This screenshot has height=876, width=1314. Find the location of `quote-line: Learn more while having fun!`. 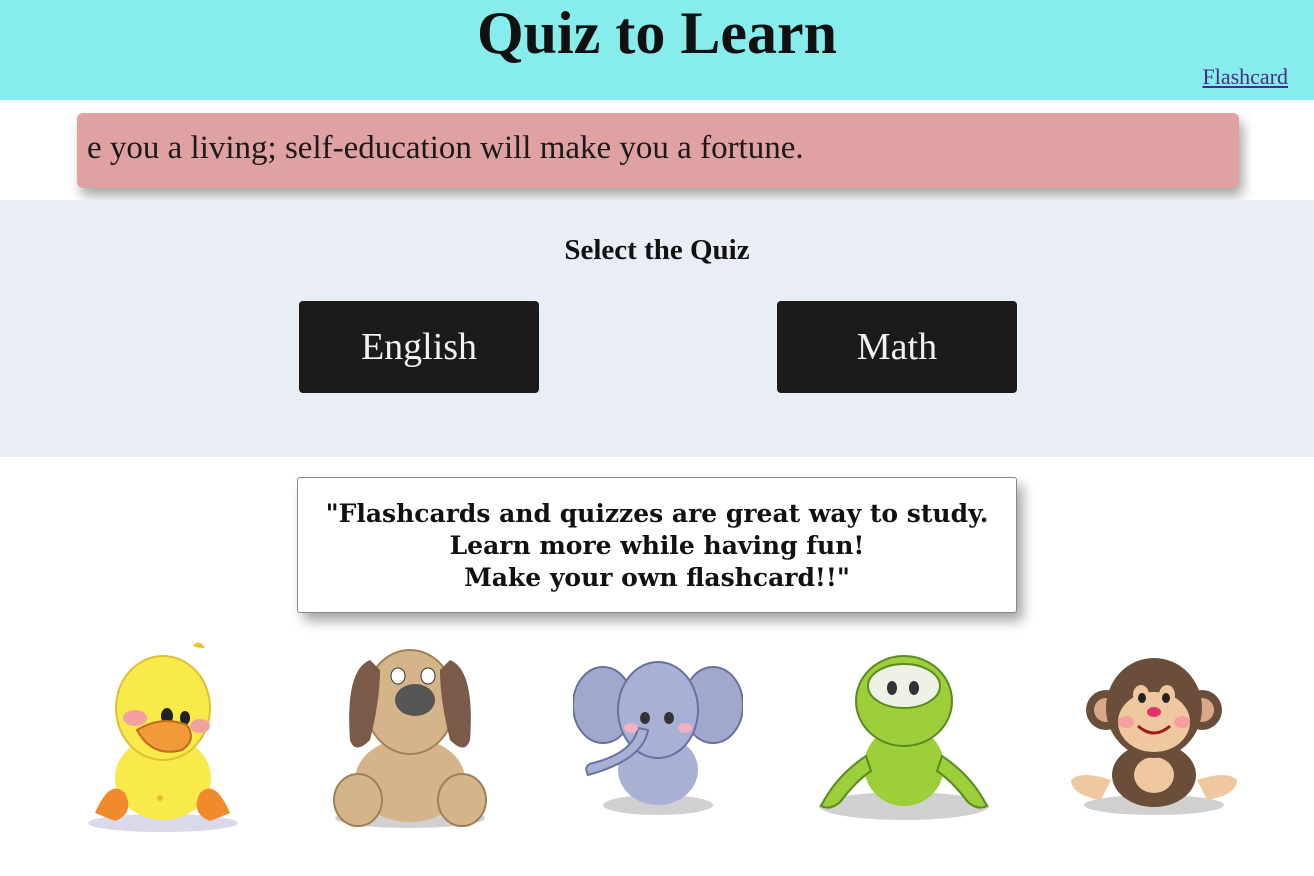

quote-line: Learn more while having fun! is located at coordinates (657, 545).